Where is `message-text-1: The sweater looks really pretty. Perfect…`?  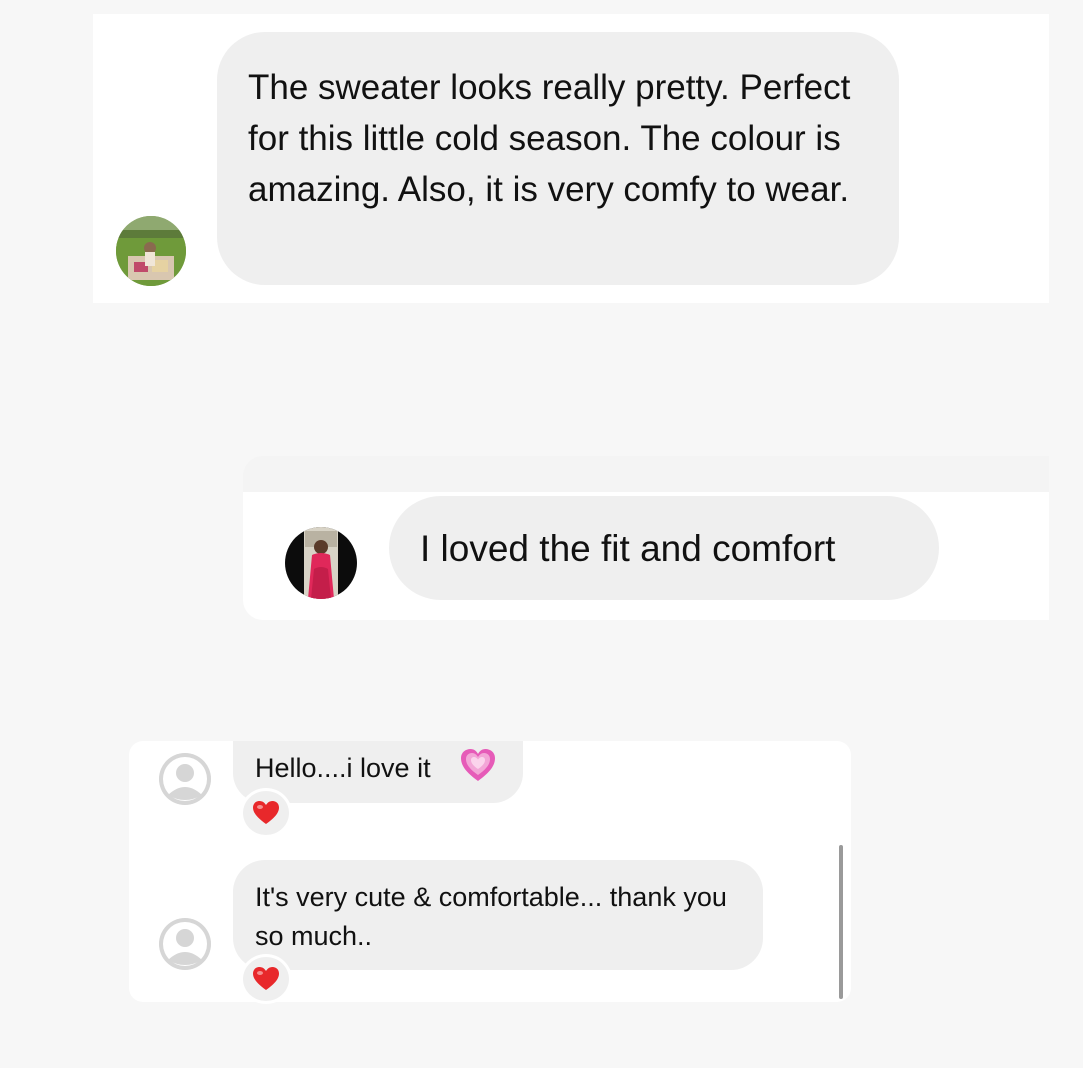 message-text-1: The sweater looks really pretty. Perfect… is located at coordinates (549, 138).